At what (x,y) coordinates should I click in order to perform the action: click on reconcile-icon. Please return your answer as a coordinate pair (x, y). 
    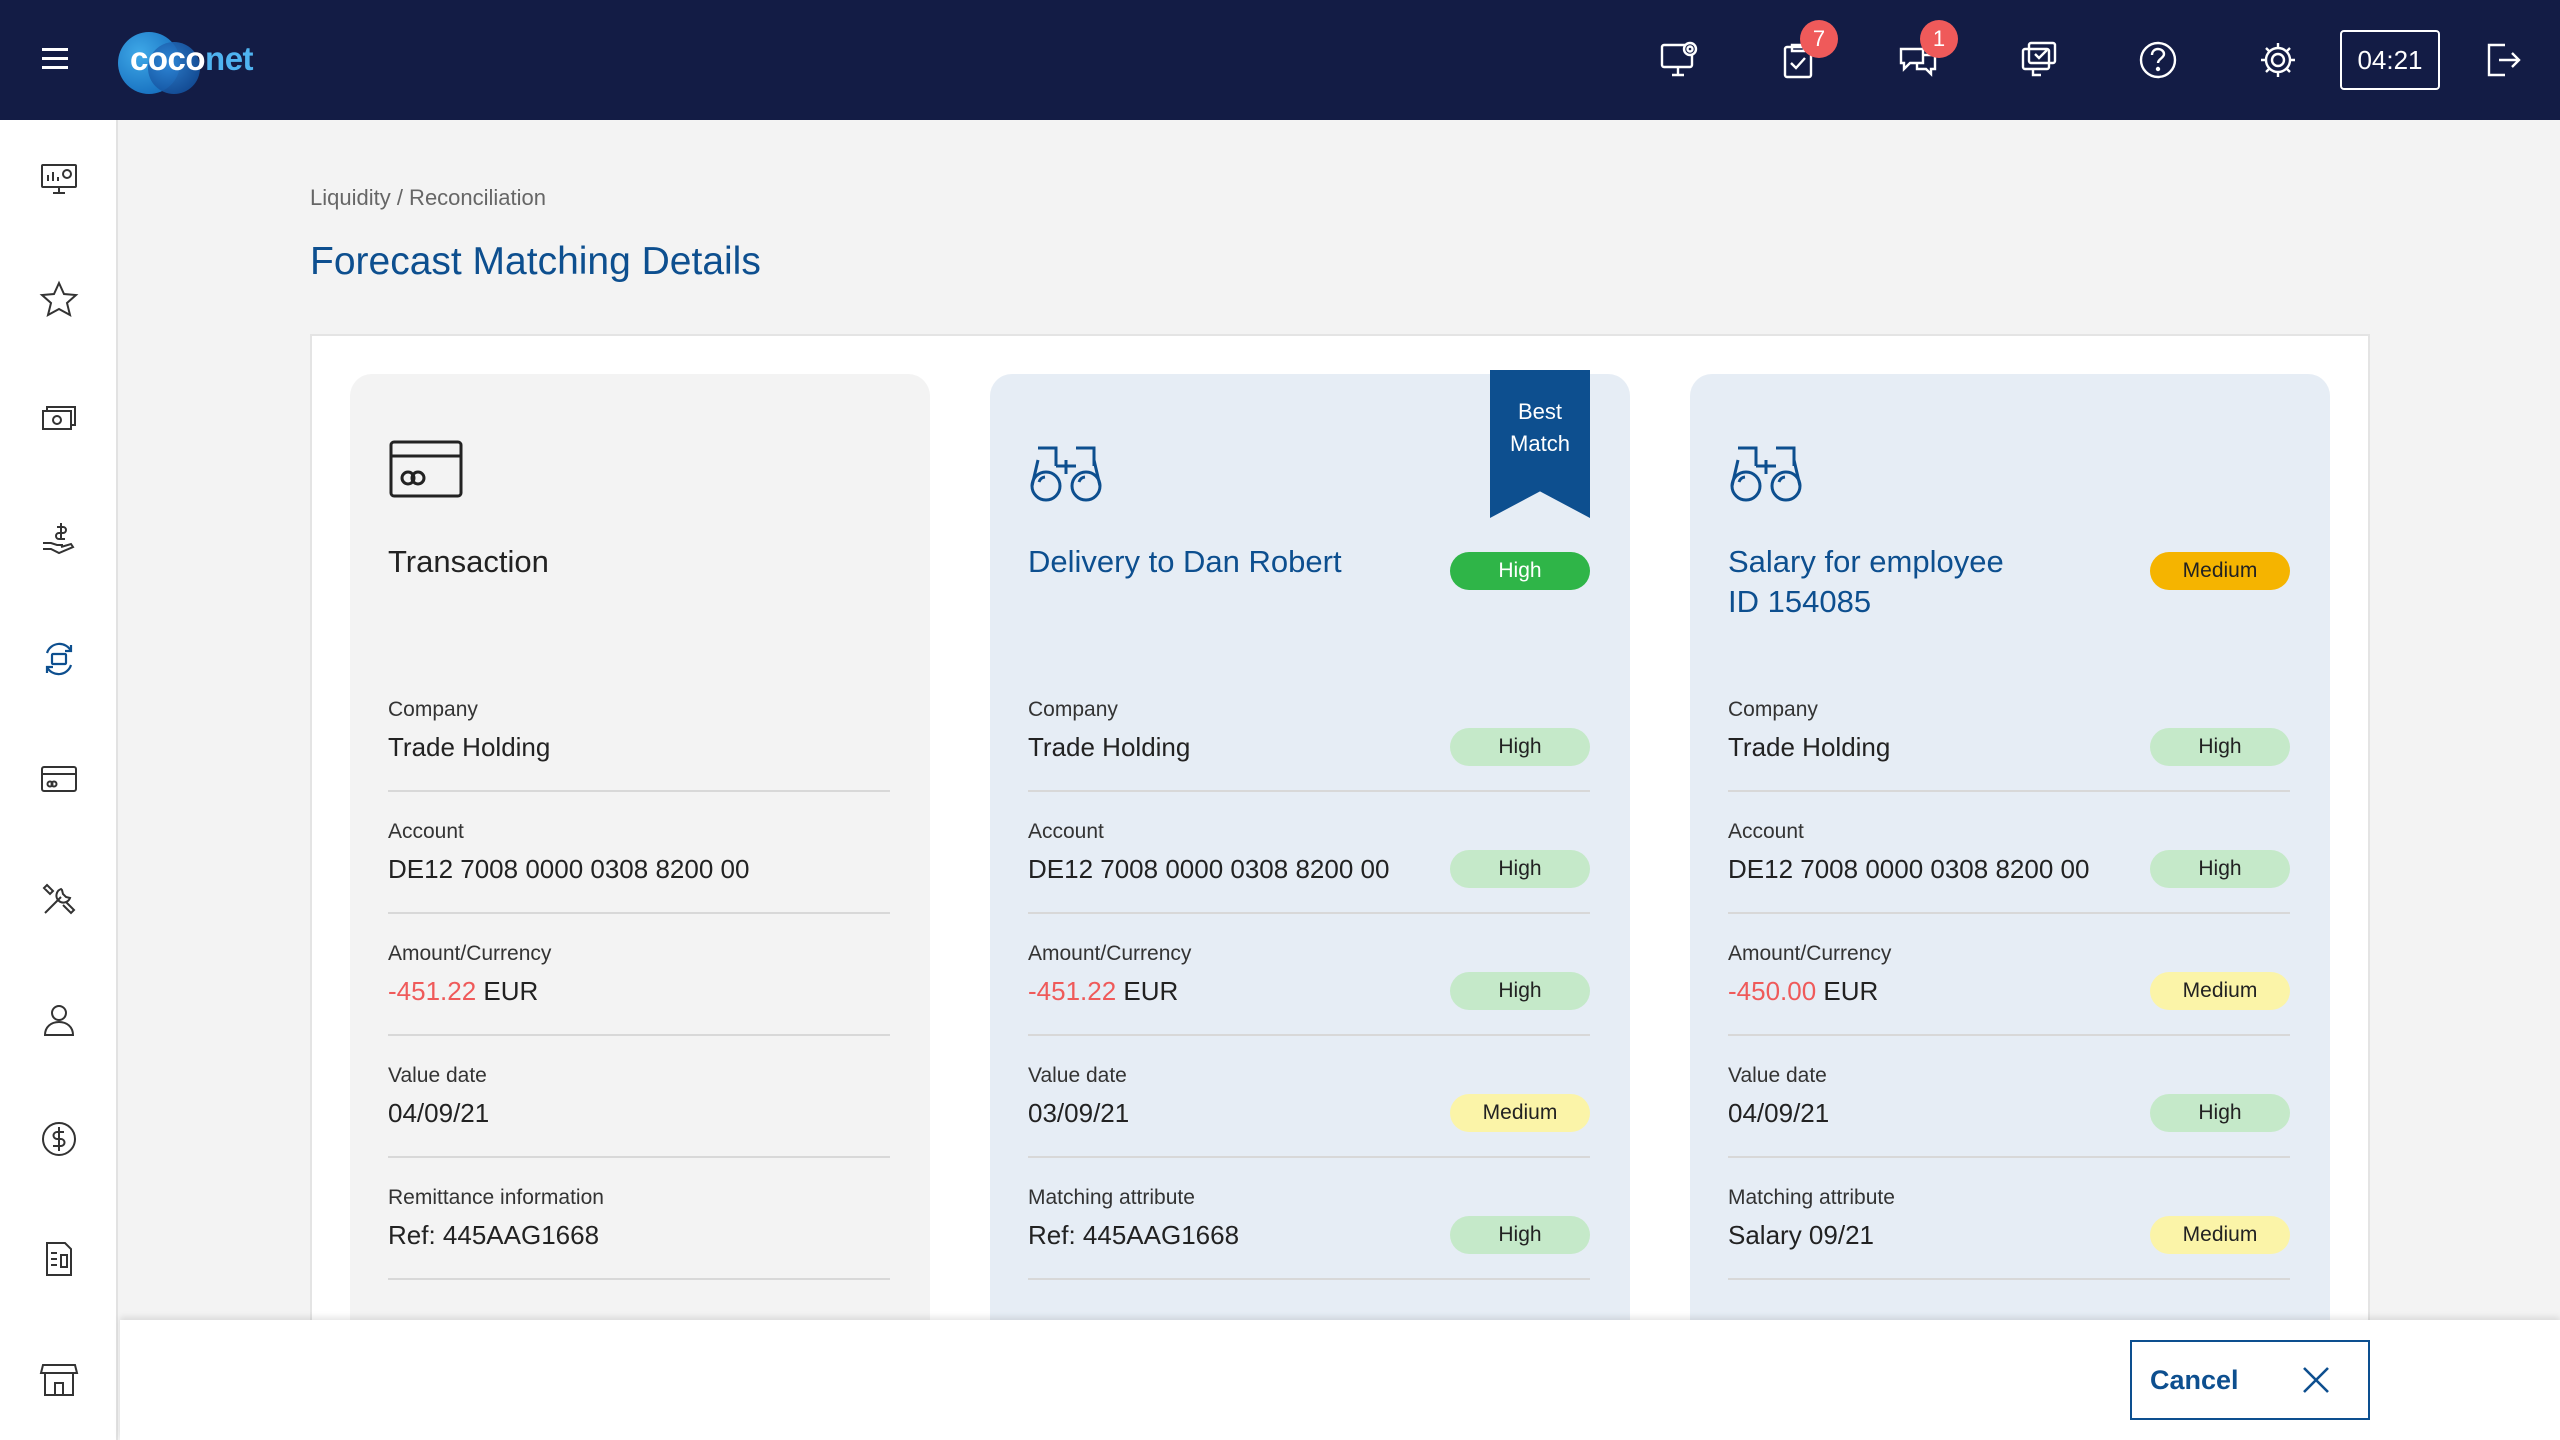
    Looking at the image, I should click on (59, 659).